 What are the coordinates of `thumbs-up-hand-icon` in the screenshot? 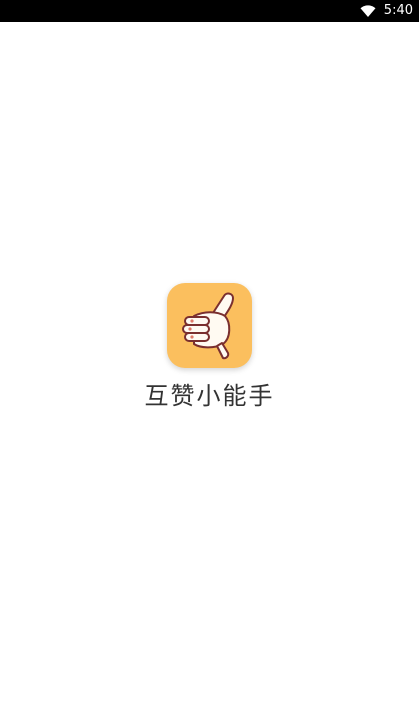 It's located at (208, 326).